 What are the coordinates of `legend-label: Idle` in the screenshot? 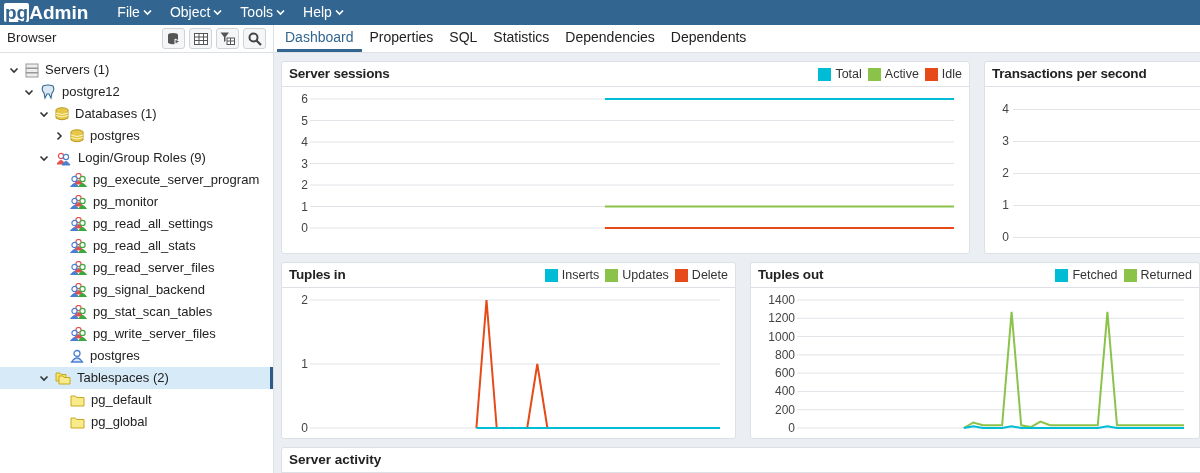 It's located at (951, 74).